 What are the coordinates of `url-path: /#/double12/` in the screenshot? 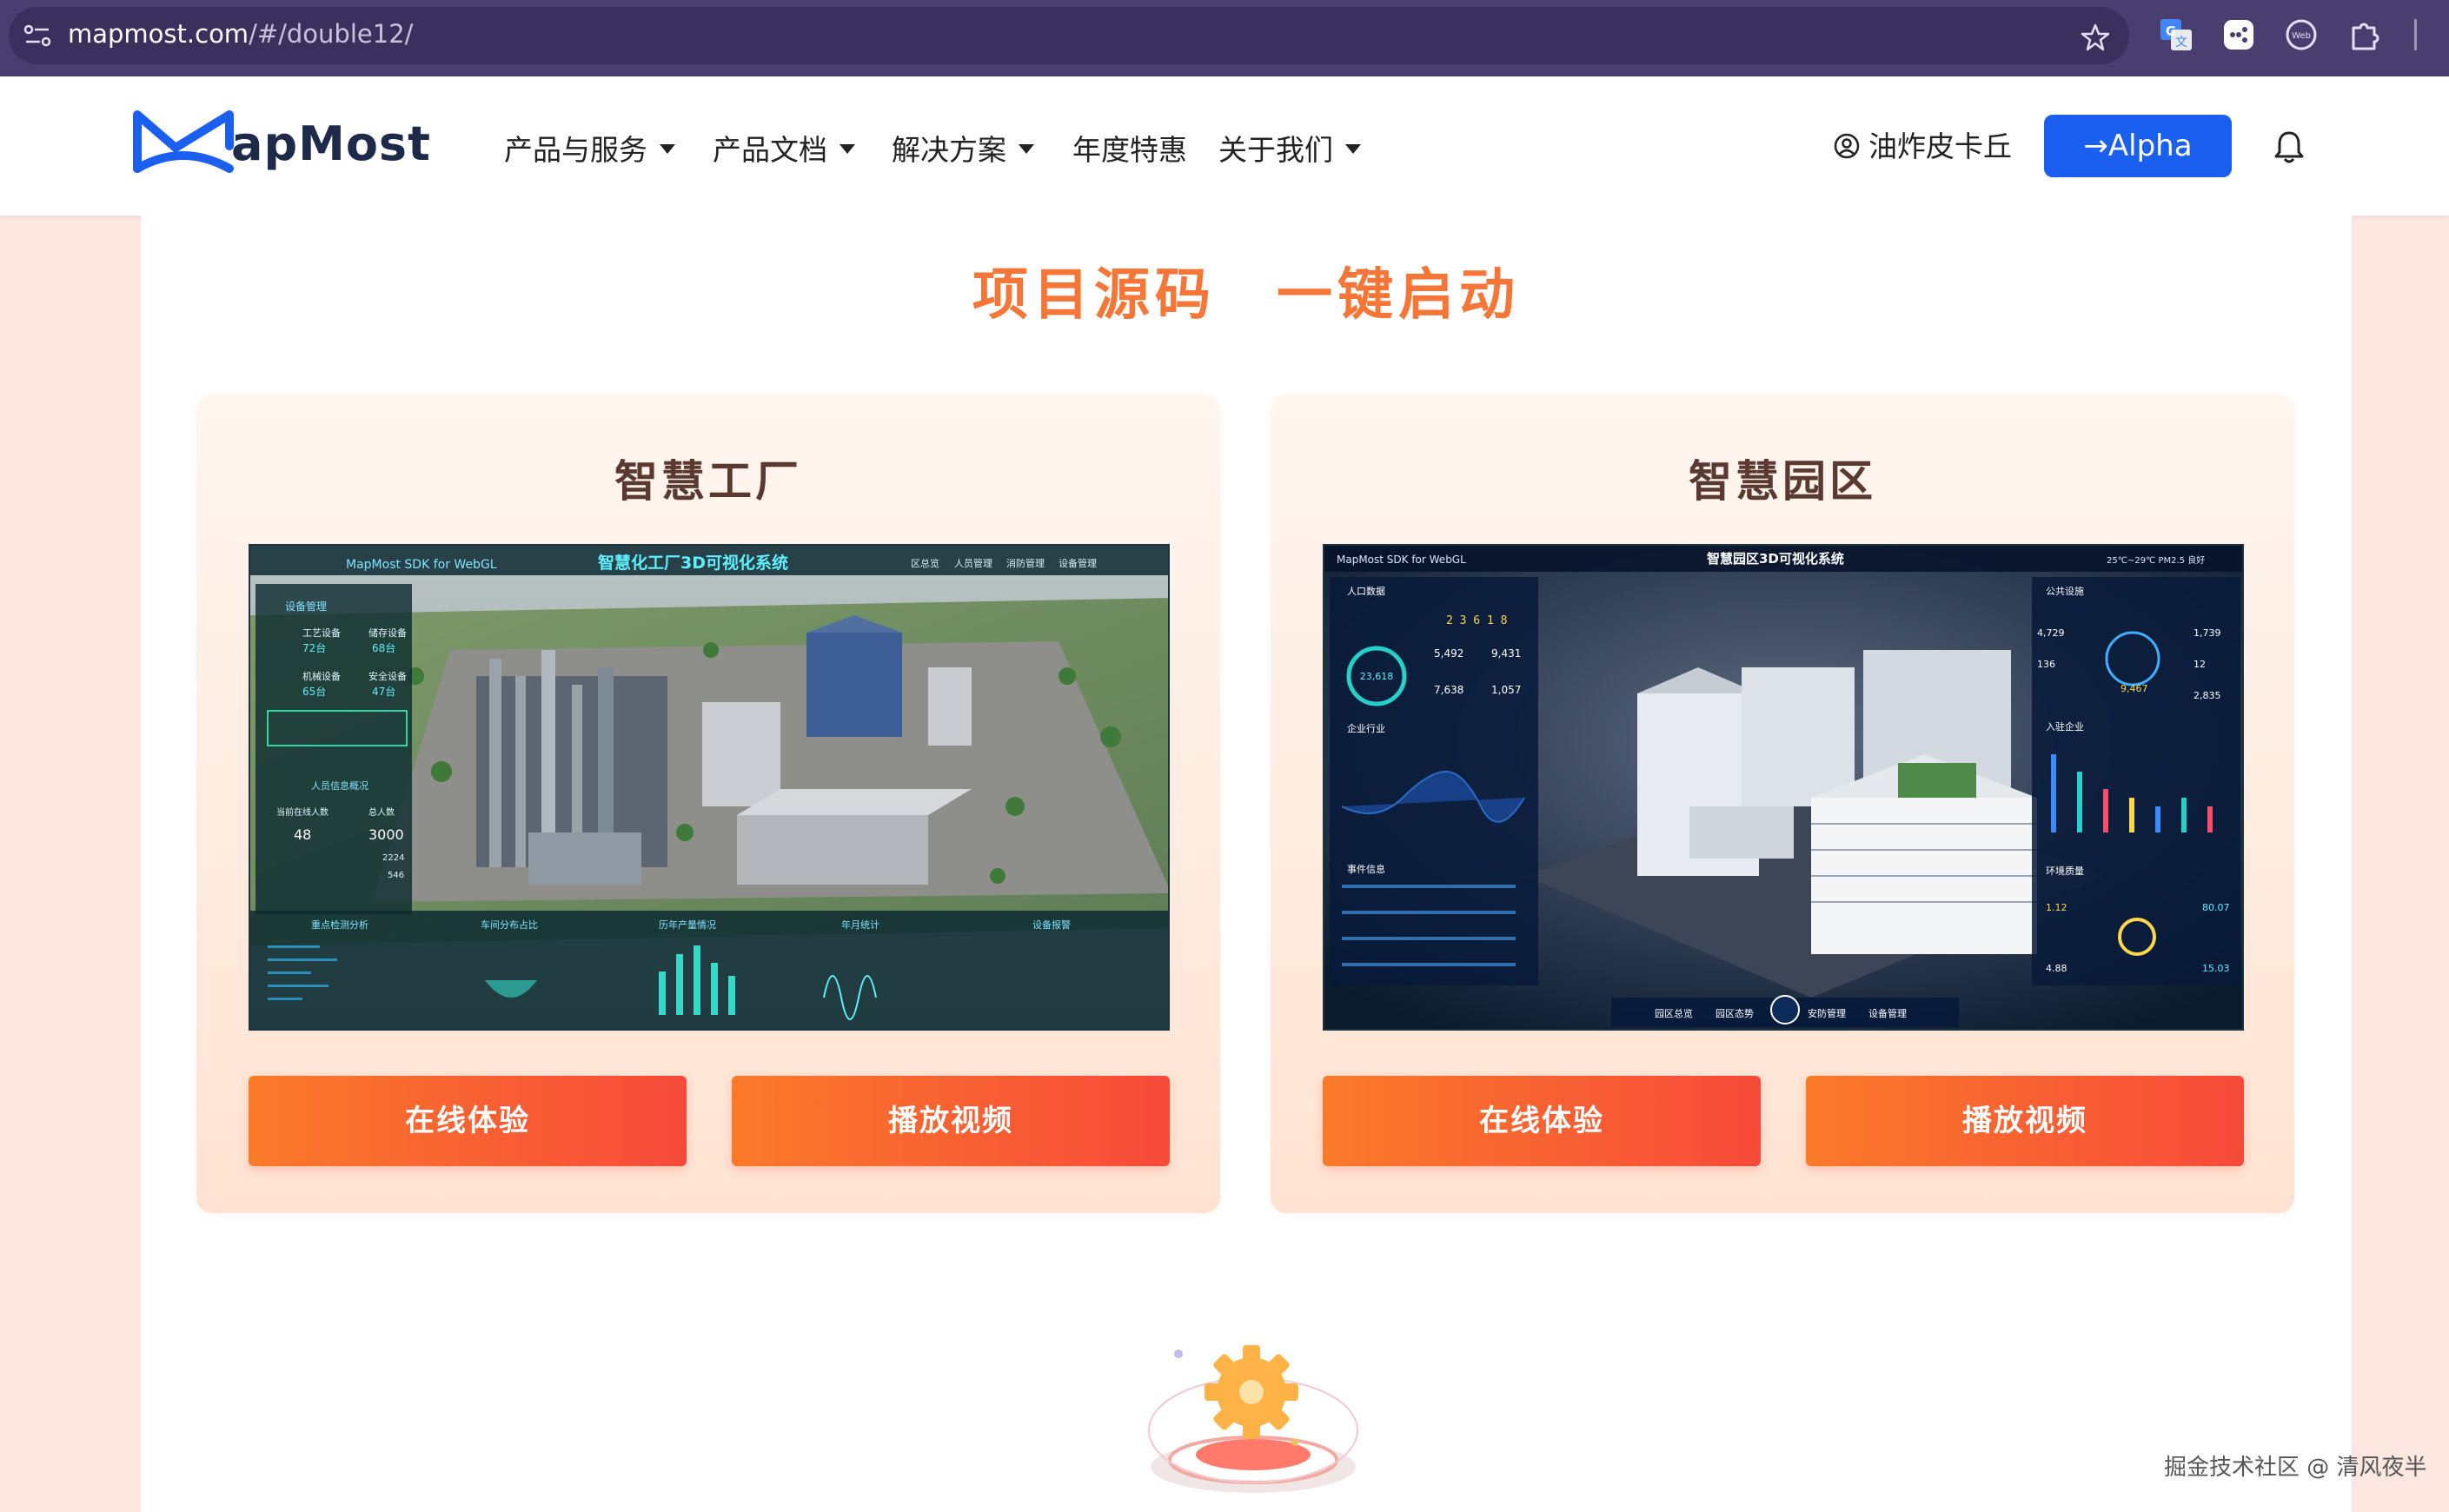 It's located at (331, 34).